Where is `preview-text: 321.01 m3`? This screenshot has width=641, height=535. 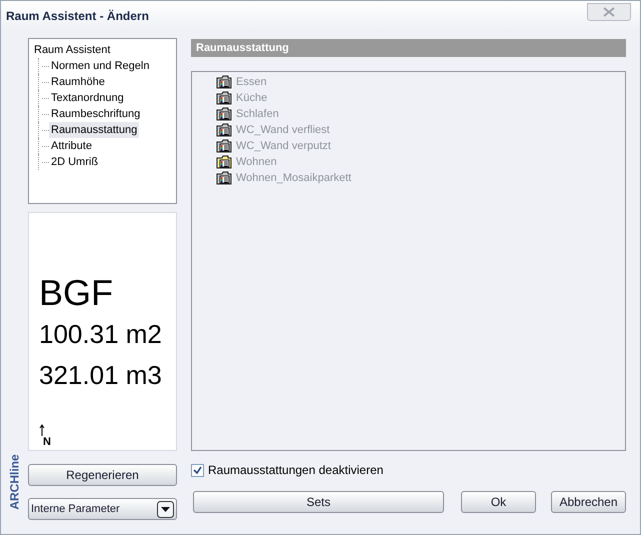 preview-text: 321.01 m3 is located at coordinates (101, 375).